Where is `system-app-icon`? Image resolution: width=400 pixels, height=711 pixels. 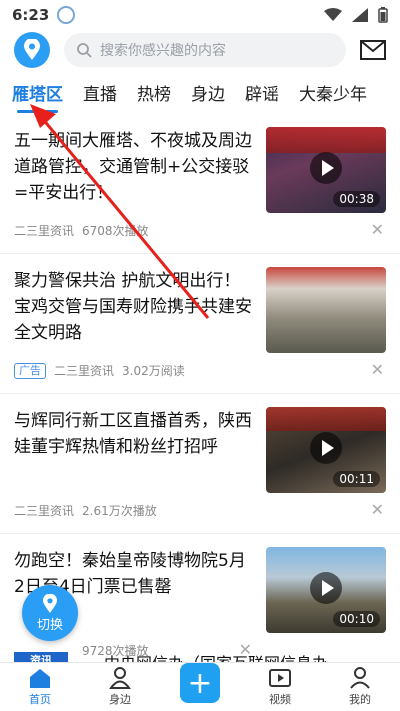
system-app-icon is located at coordinates (66, 15).